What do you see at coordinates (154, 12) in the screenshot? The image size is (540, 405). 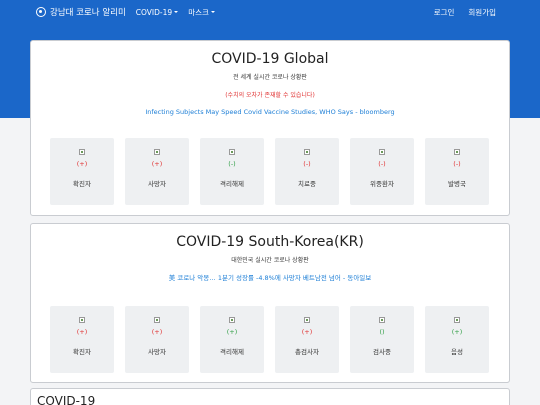 I see `nav-menu-covid19-label: COVID-19` at bounding box center [154, 12].